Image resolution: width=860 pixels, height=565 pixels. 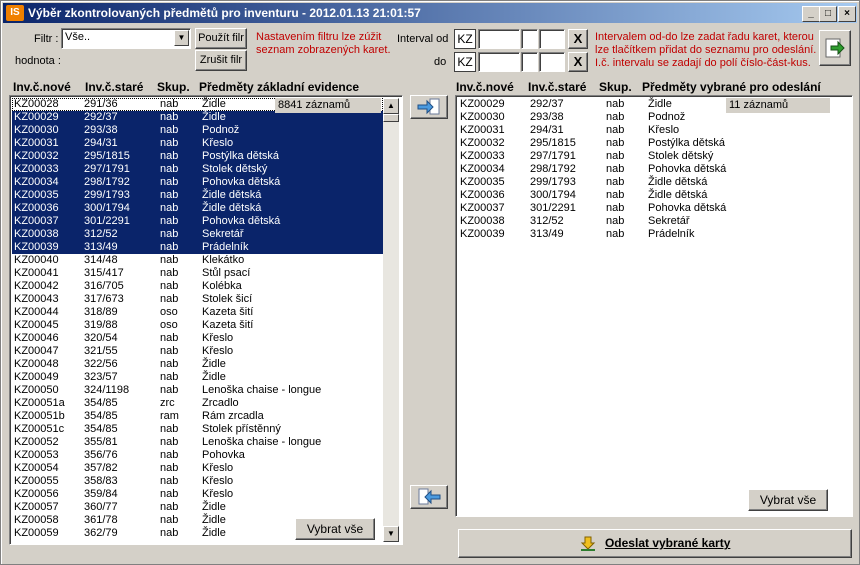 I want to click on left-select-all-button: Vybrat vše, so click(x=335, y=529).